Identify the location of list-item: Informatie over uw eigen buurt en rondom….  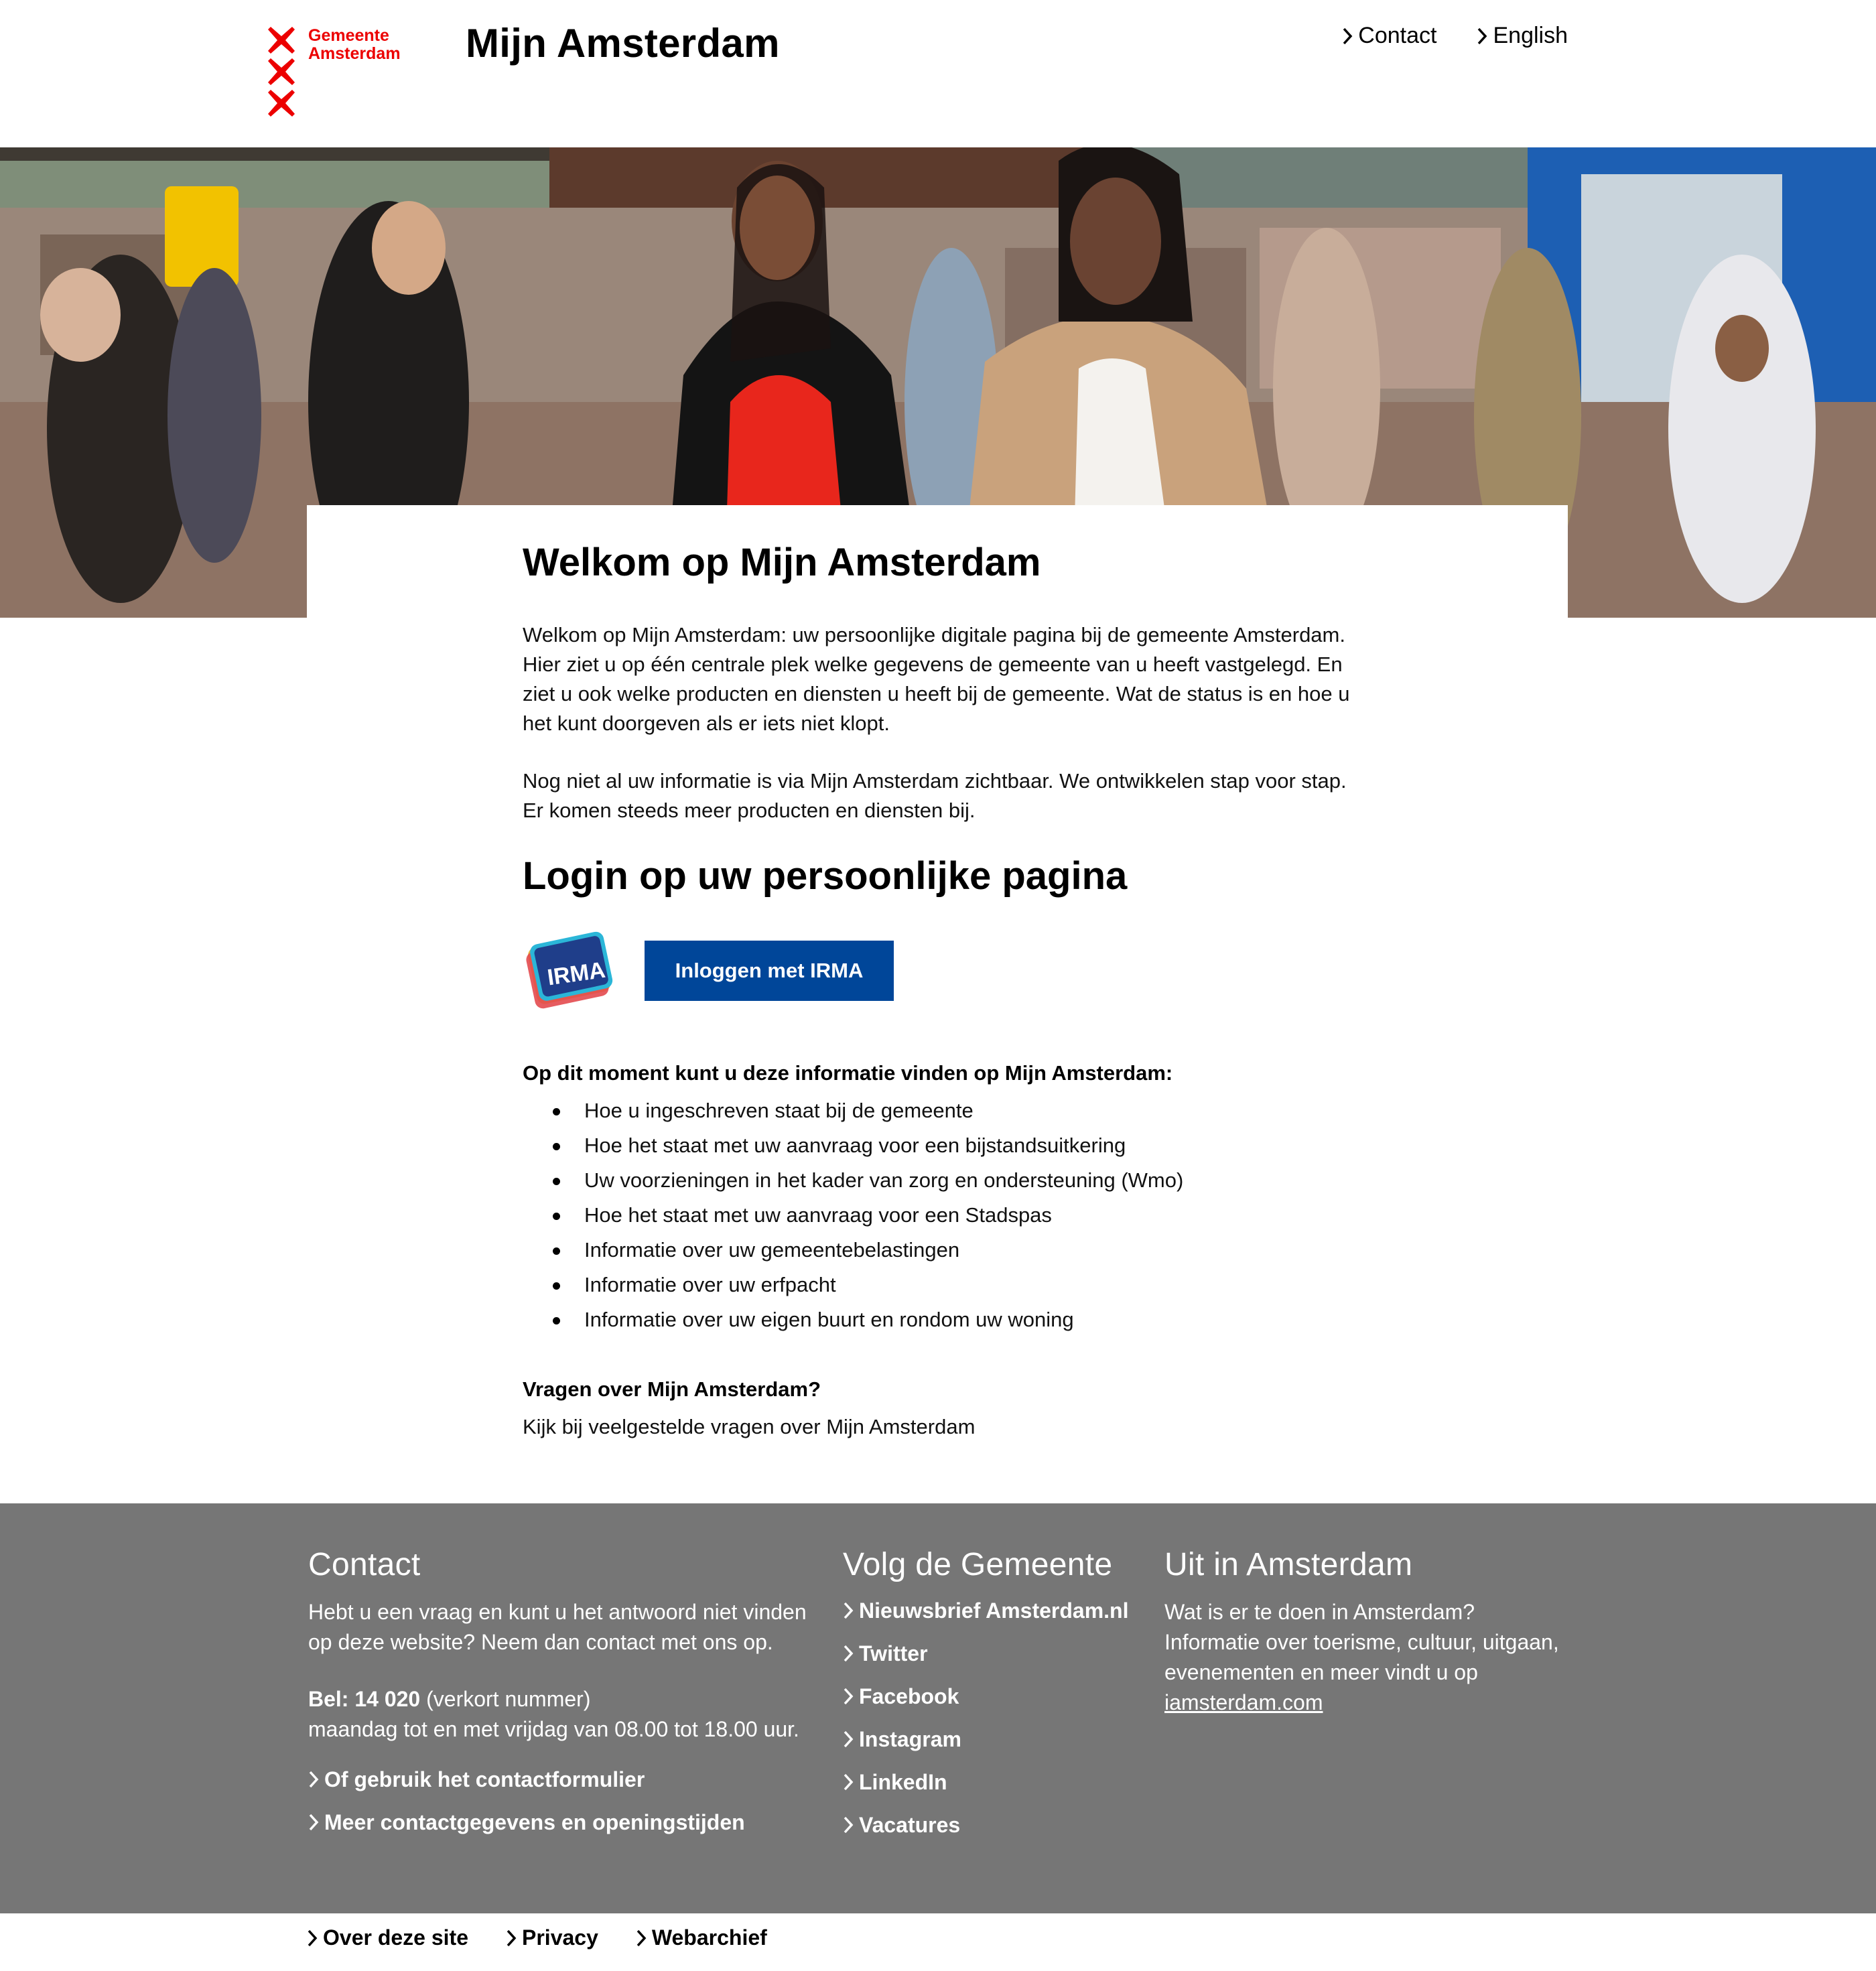
(945, 1320).